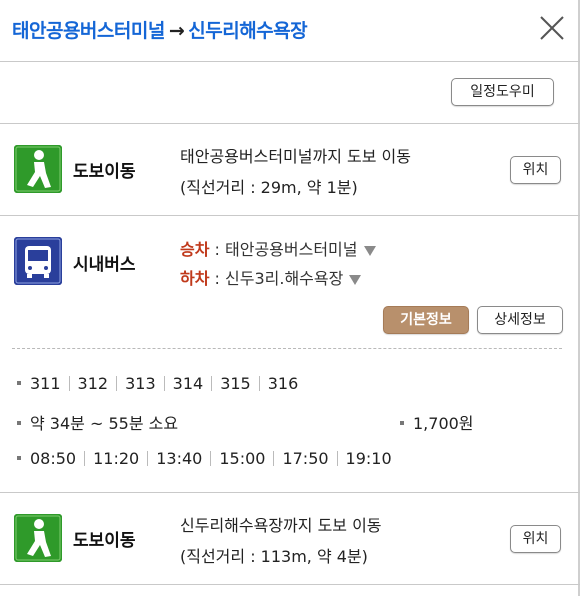  Describe the element at coordinates (140, 383) in the screenshot. I see `route-number: 313` at that location.